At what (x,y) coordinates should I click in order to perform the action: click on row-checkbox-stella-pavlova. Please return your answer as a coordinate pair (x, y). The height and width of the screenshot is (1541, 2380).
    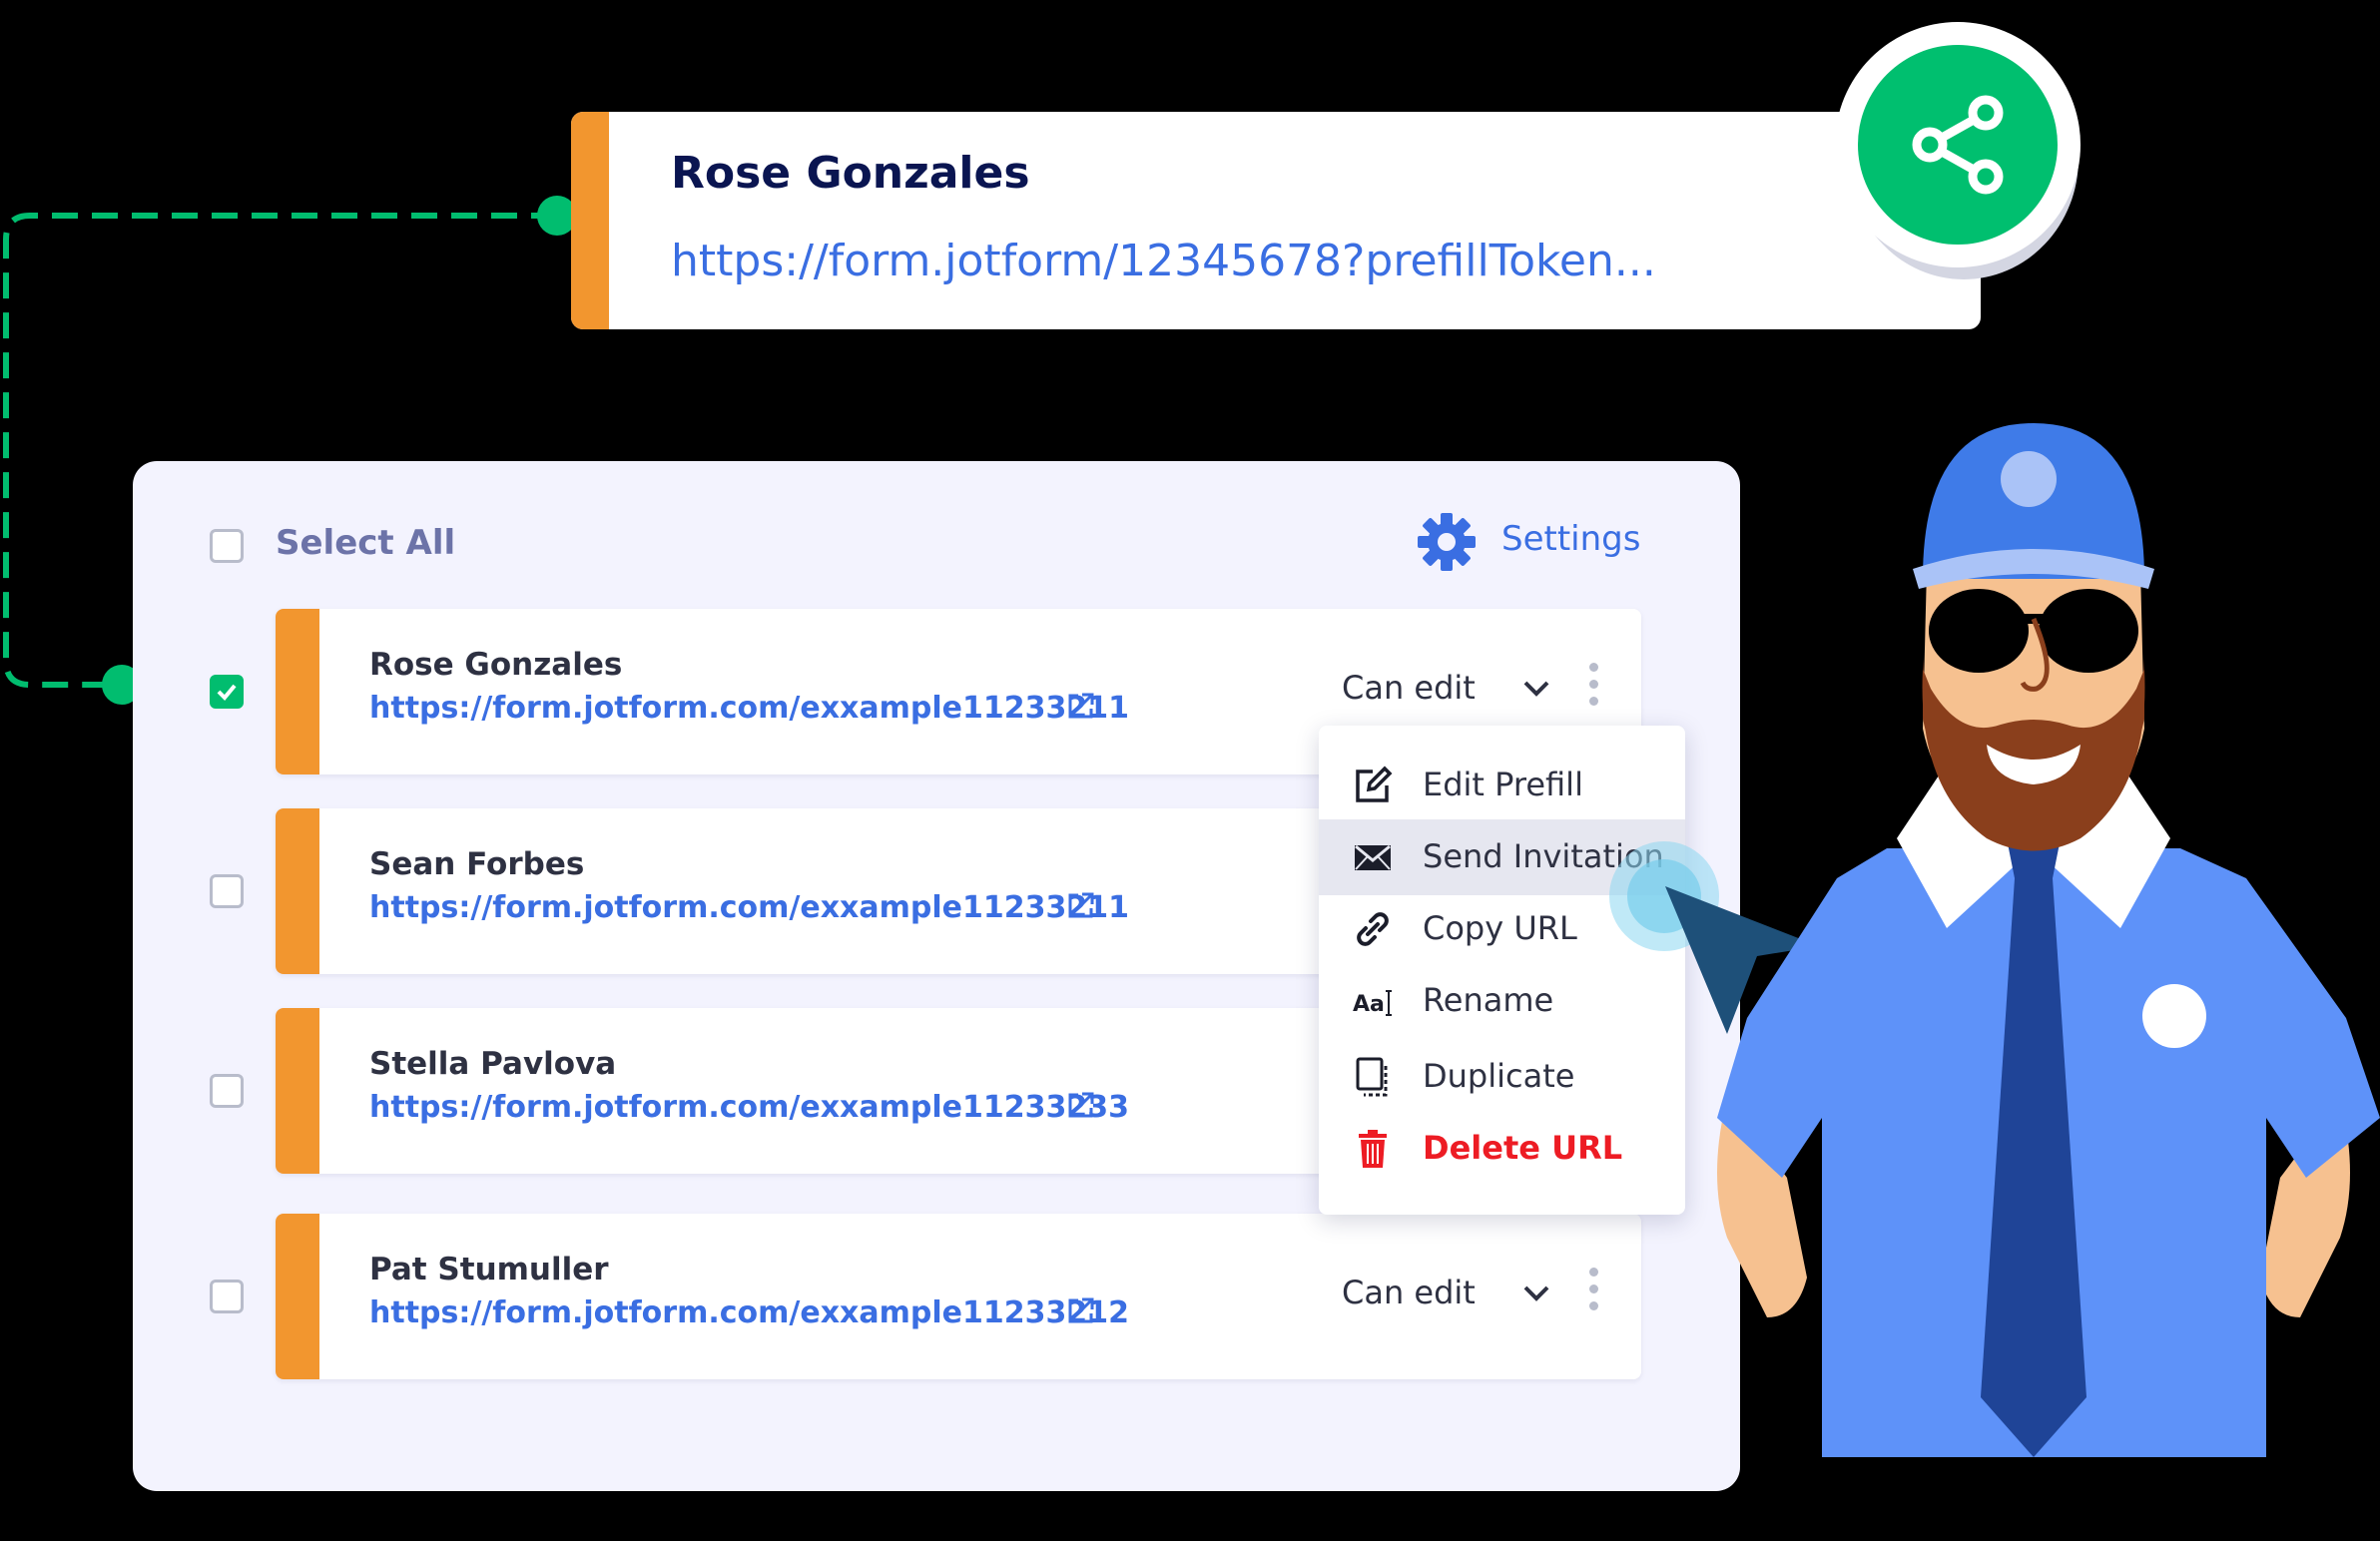
    Looking at the image, I should click on (227, 1091).